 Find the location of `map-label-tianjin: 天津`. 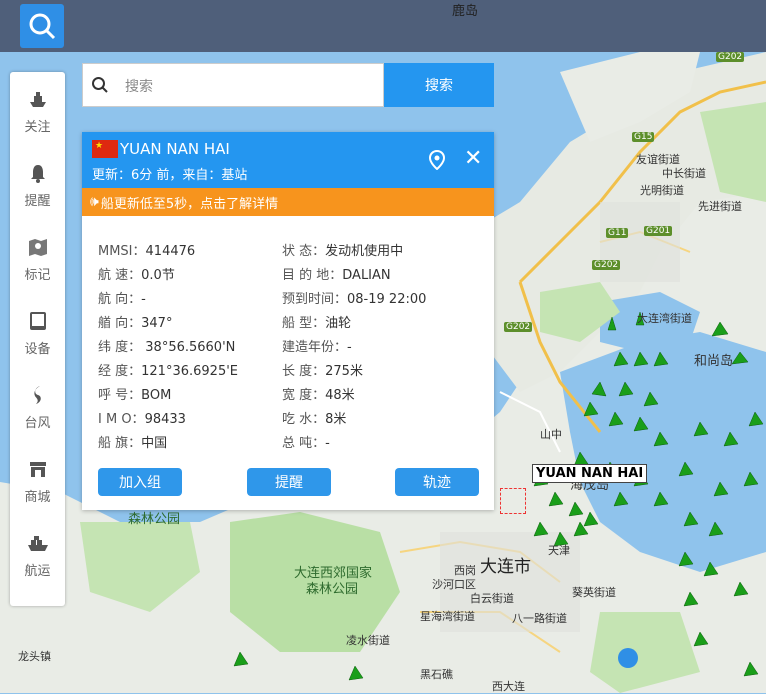

map-label-tianjin: 天津 is located at coordinates (559, 550).